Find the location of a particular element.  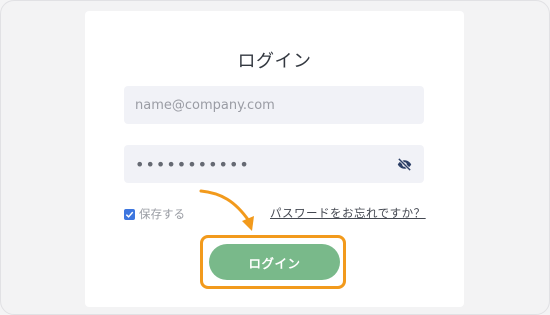

email-field is located at coordinates (274, 105).